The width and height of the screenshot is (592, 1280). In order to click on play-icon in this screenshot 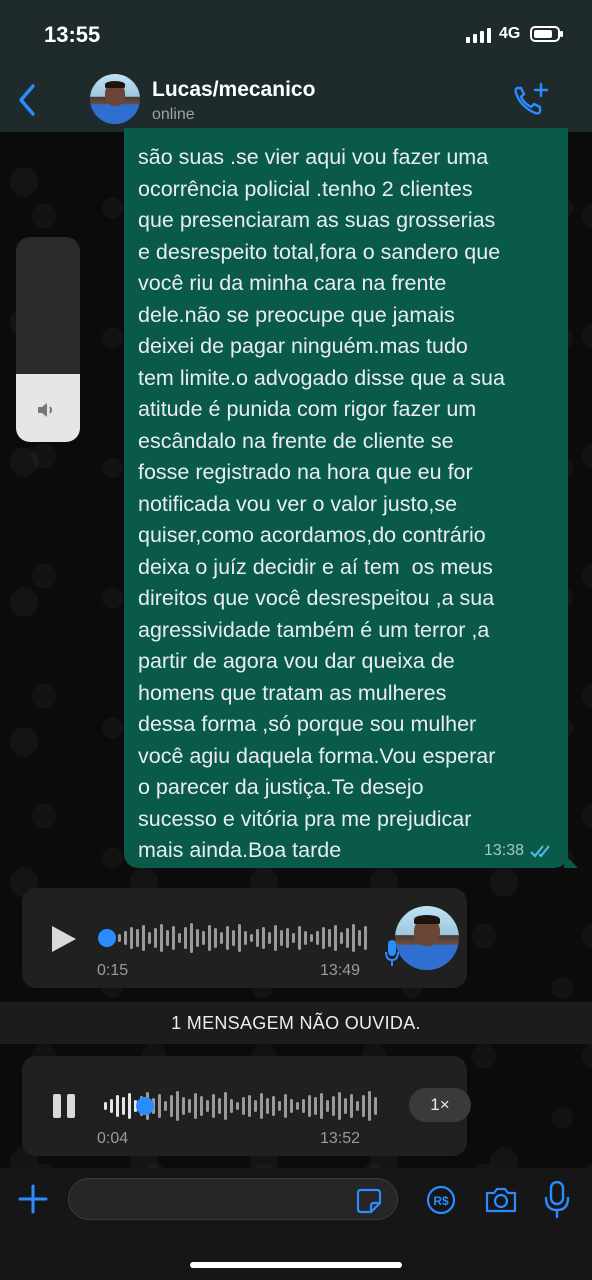, I will do `click(64, 939)`.